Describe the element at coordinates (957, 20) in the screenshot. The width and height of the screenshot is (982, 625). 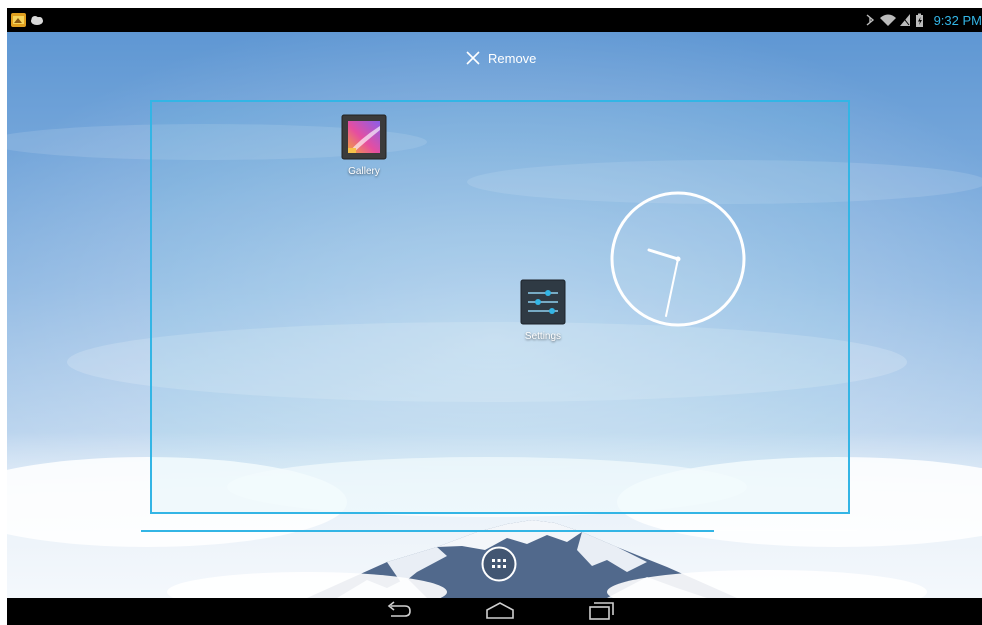
I see `status-clock: 9:32 PM` at that location.